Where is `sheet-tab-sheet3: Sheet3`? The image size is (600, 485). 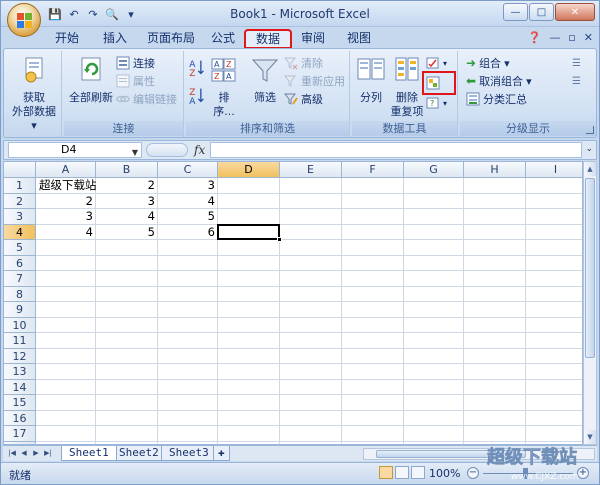
sheet-tab-sheet3: Sheet3 is located at coordinates (189, 453).